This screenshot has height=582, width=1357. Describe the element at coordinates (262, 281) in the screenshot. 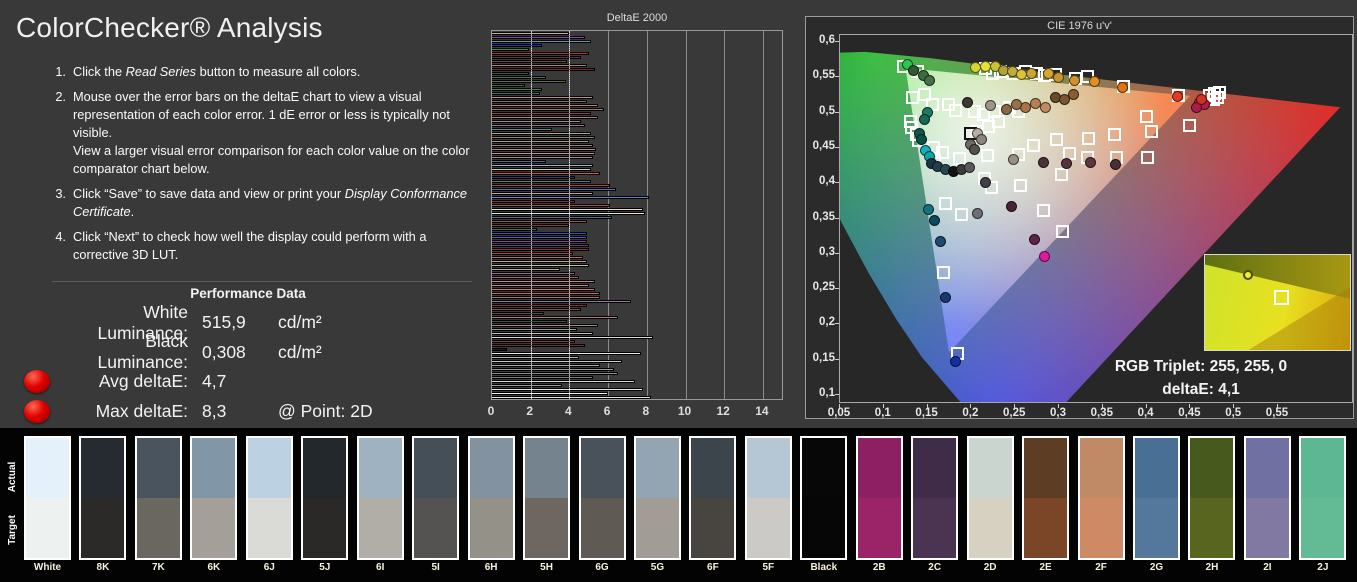

I see `divider` at that location.